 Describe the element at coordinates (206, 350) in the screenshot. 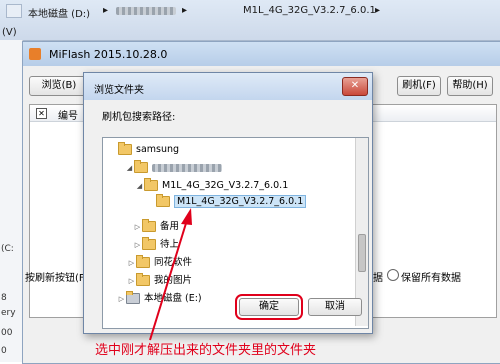

I see `annotation-text: 选中刚才解压出来的文件夹里的文件夹` at that location.